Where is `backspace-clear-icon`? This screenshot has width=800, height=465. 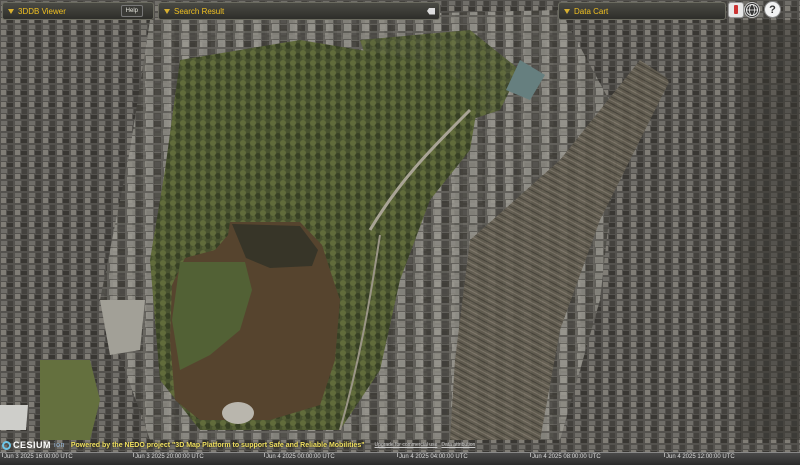
backspace-clear-icon is located at coordinates (431, 11).